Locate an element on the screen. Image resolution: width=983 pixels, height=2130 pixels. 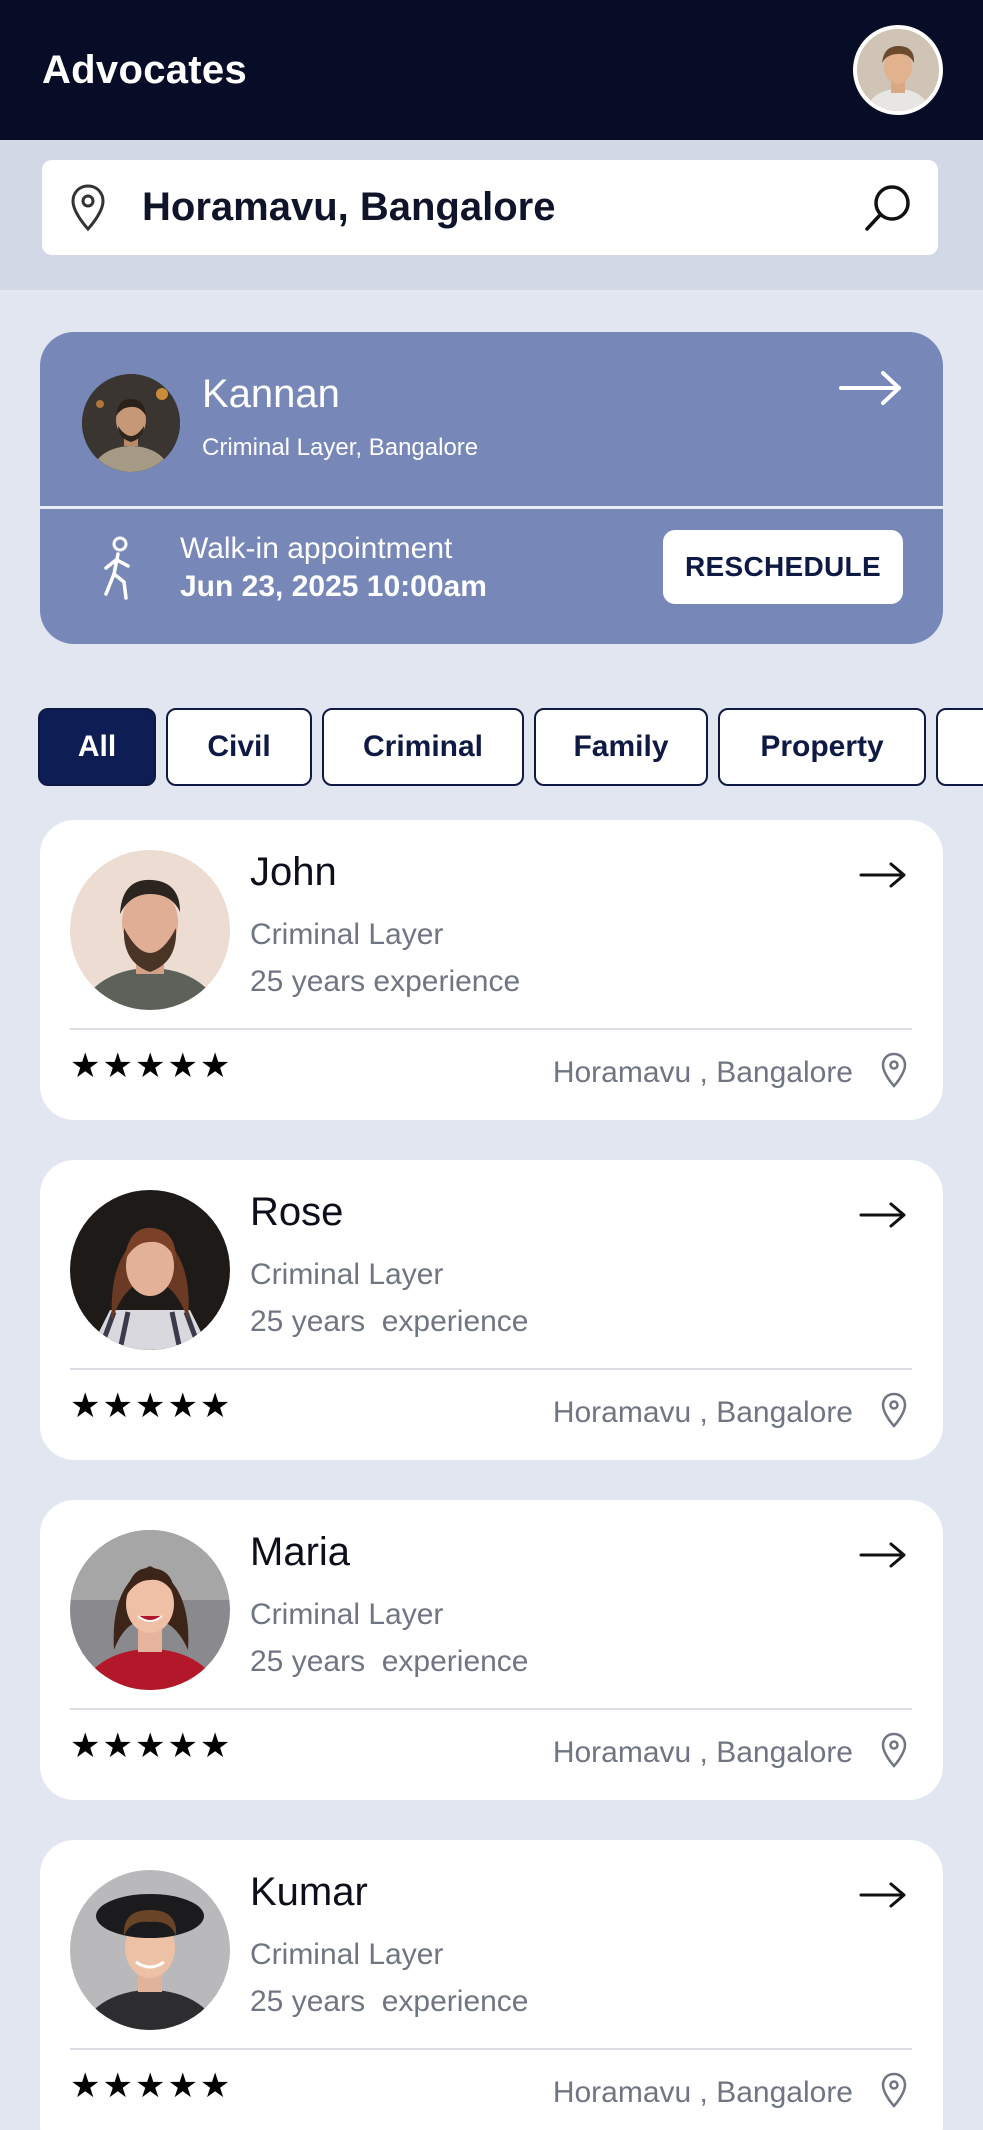
app-header: Advocates is located at coordinates (491, 70).